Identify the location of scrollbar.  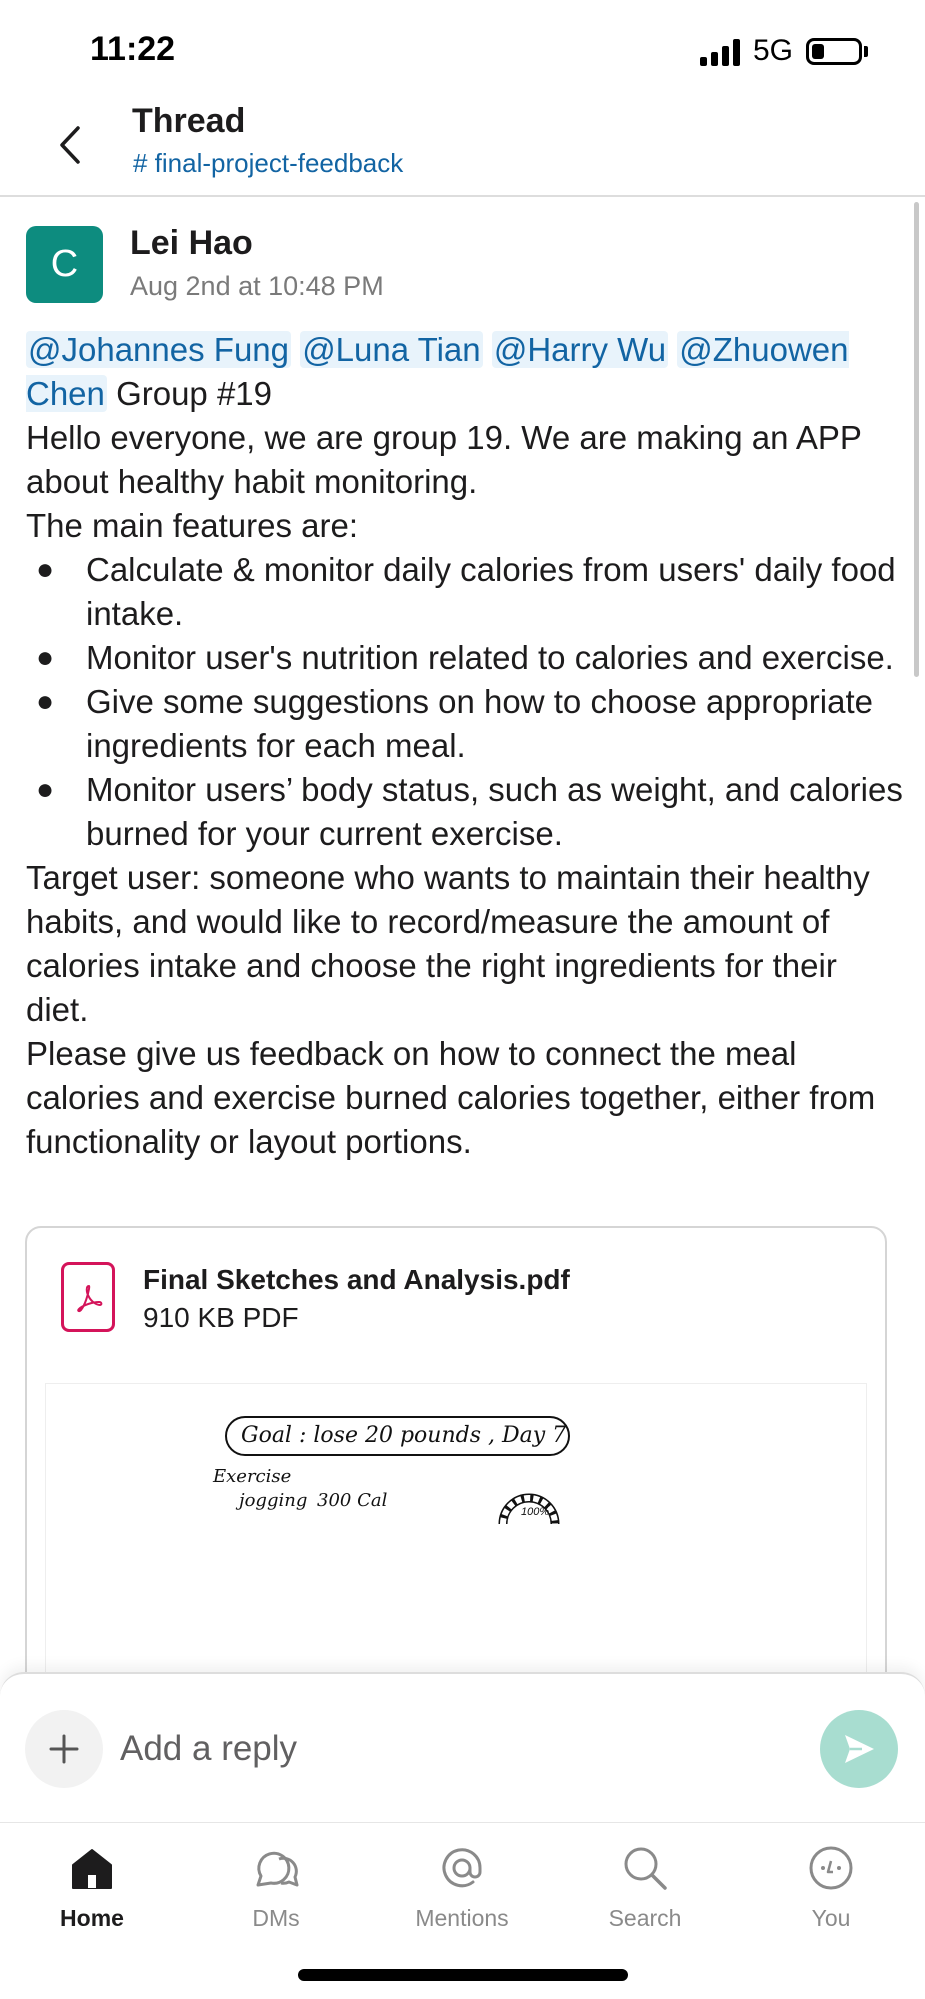
(916, 439).